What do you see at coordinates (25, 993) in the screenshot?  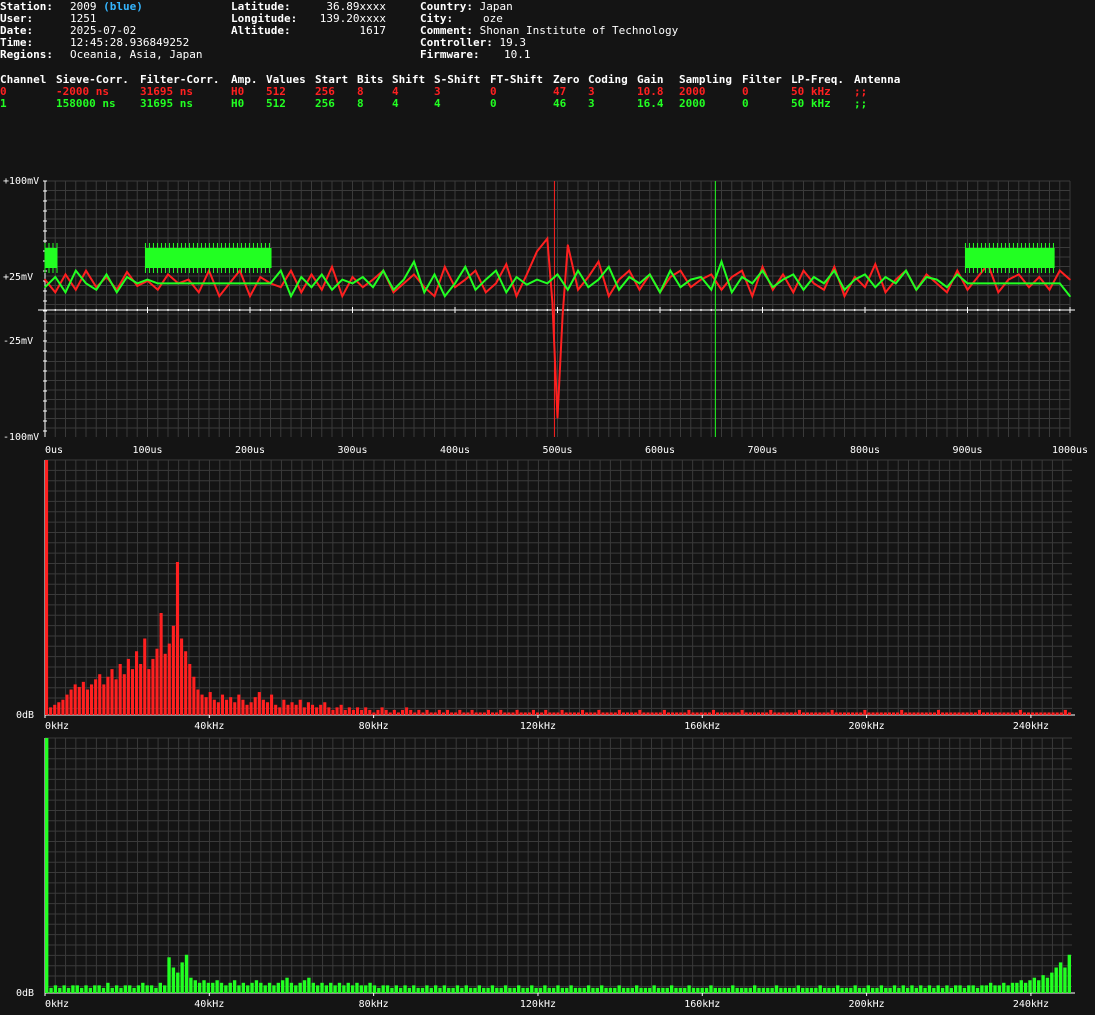 I see `y-tick-label: 0dB` at bounding box center [25, 993].